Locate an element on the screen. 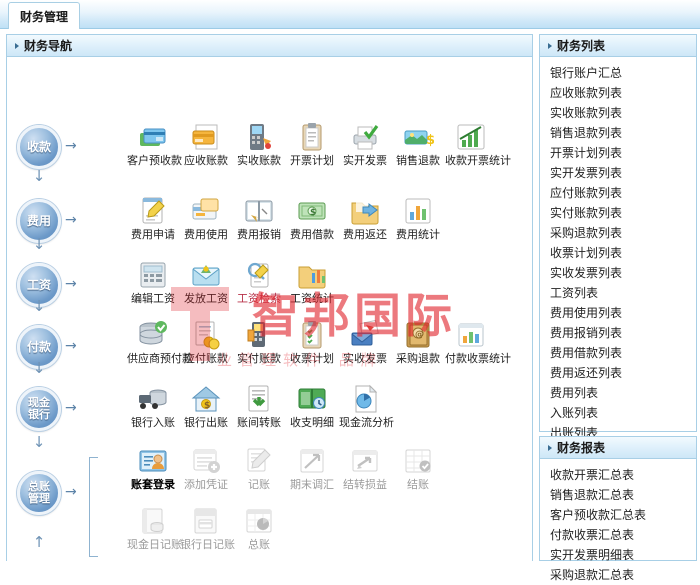 The height and width of the screenshot is (585, 700). nav-tile: 应收账款 is located at coordinates (206, 144).